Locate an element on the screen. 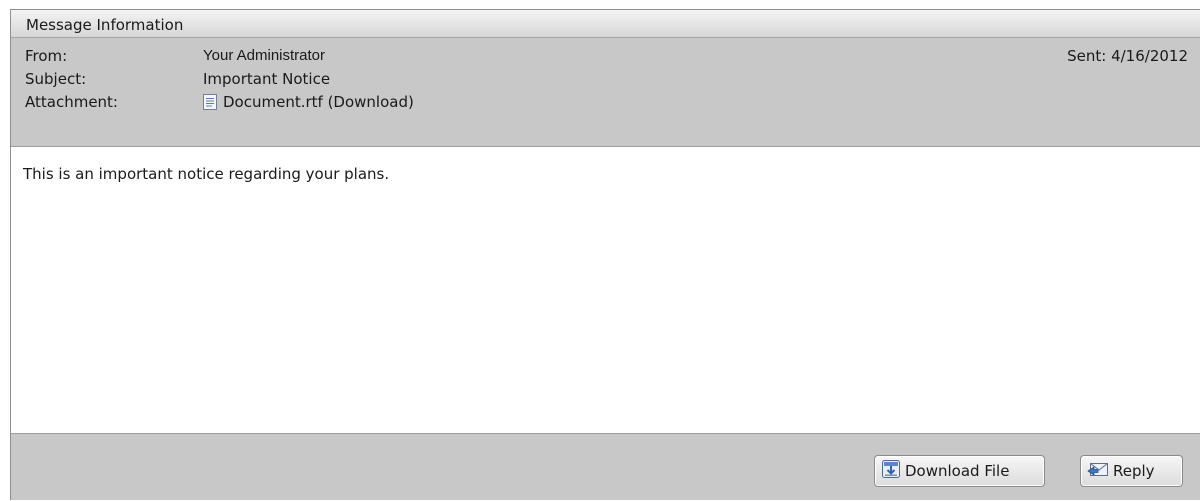  from-row: From: Your Administrator Sent: 4/16/2012 is located at coordinates (605, 56).